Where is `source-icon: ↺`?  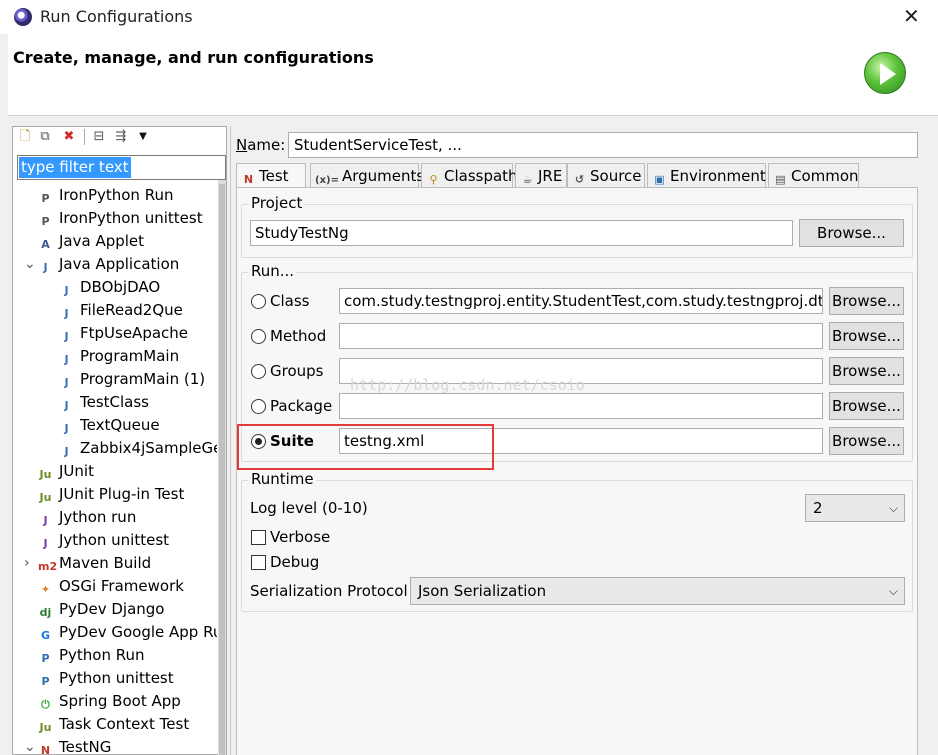
source-icon: ↺ is located at coordinates (579, 179).